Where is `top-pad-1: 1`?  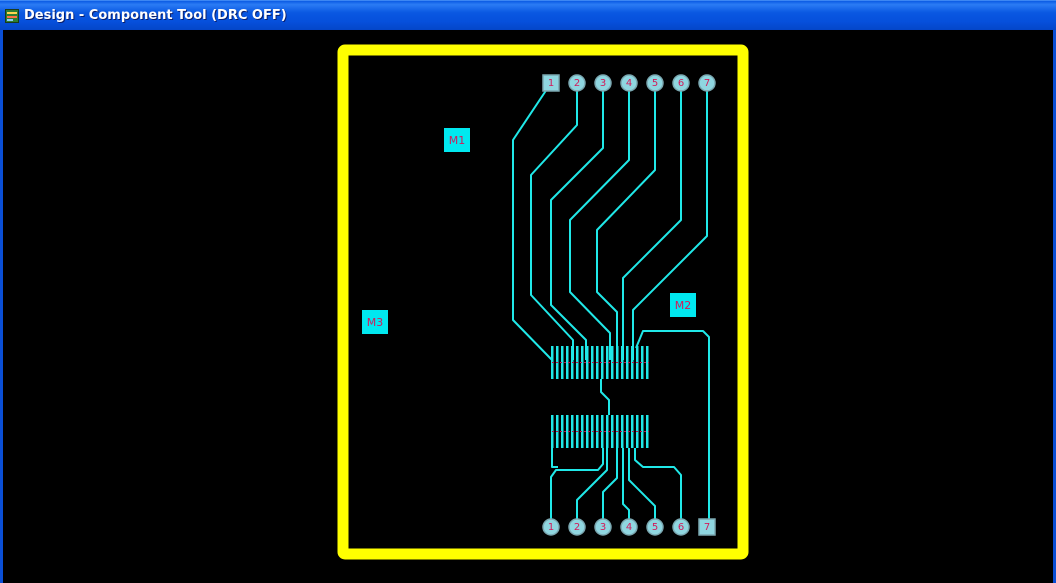 top-pad-1: 1 is located at coordinates (551, 83).